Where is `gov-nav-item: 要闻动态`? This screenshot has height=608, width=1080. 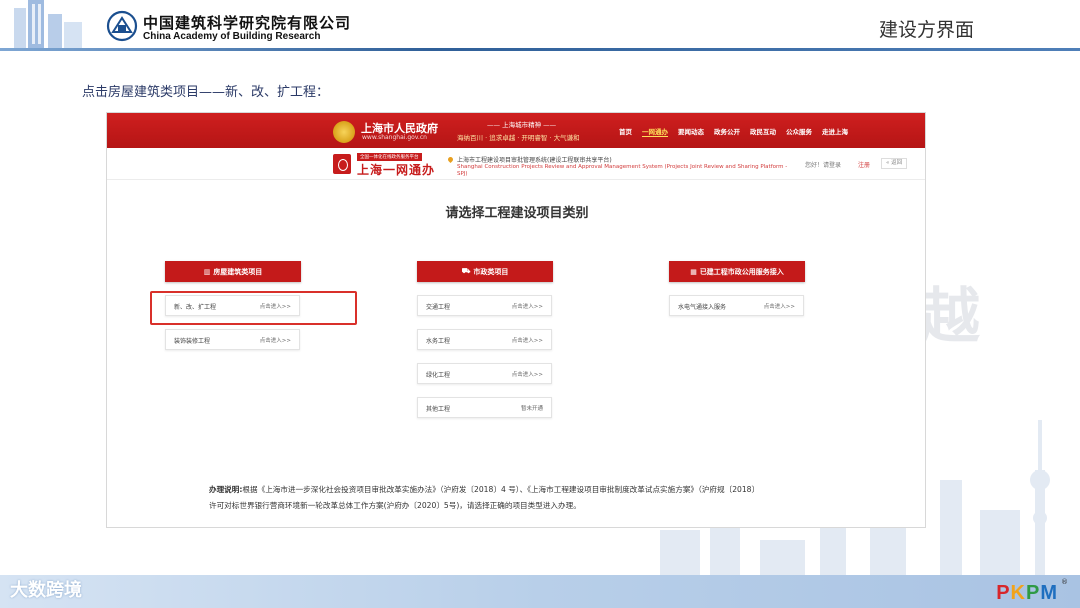 gov-nav-item: 要闻动态 is located at coordinates (691, 131).